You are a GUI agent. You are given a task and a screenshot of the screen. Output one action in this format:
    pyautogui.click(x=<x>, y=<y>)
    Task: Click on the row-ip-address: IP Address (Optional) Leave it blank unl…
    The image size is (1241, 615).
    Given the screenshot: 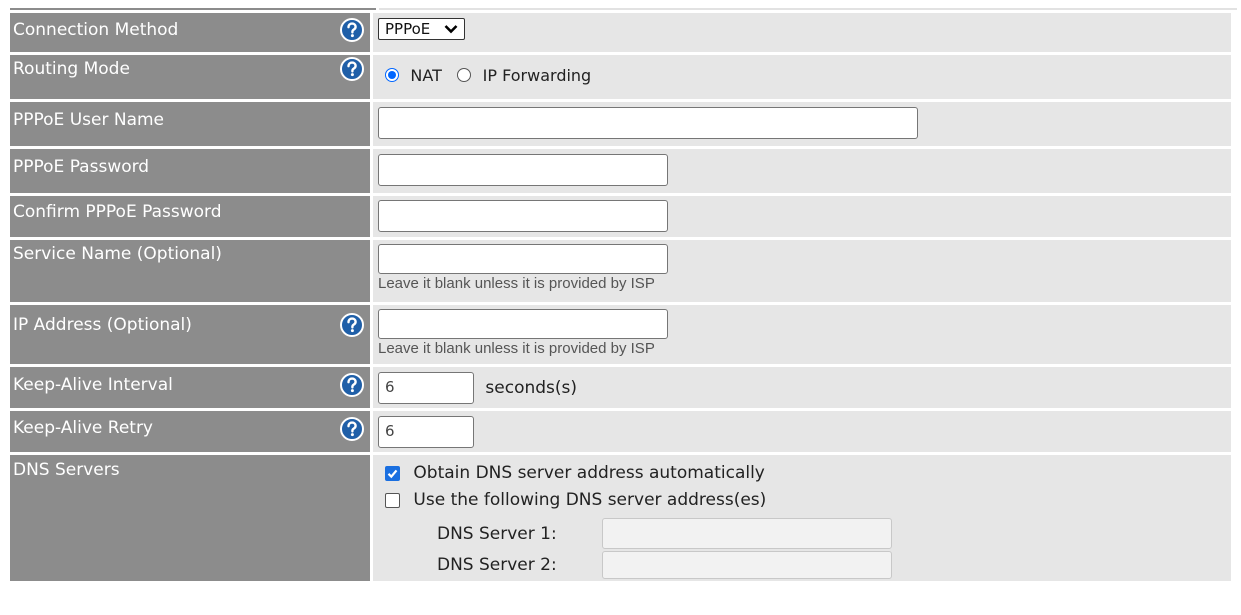 What is the action you would take?
    pyautogui.click(x=620, y=334)
    